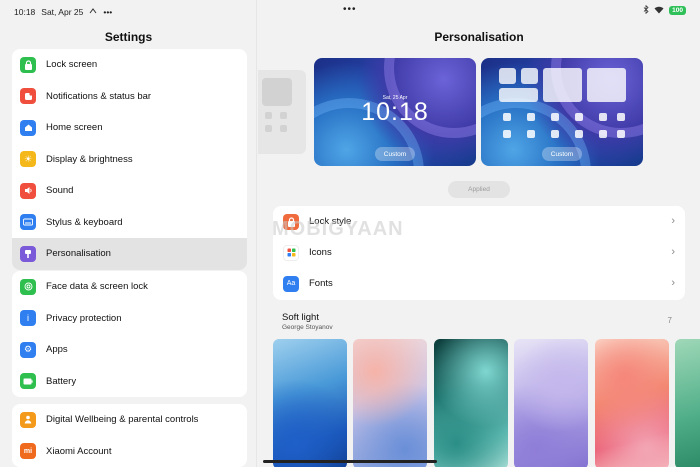 The width and height of the screenshot is (700, 467). What do you see at coordinates (28, 64) in the screenshot?
I see `lock-icon` at bounding box center [28, 64].